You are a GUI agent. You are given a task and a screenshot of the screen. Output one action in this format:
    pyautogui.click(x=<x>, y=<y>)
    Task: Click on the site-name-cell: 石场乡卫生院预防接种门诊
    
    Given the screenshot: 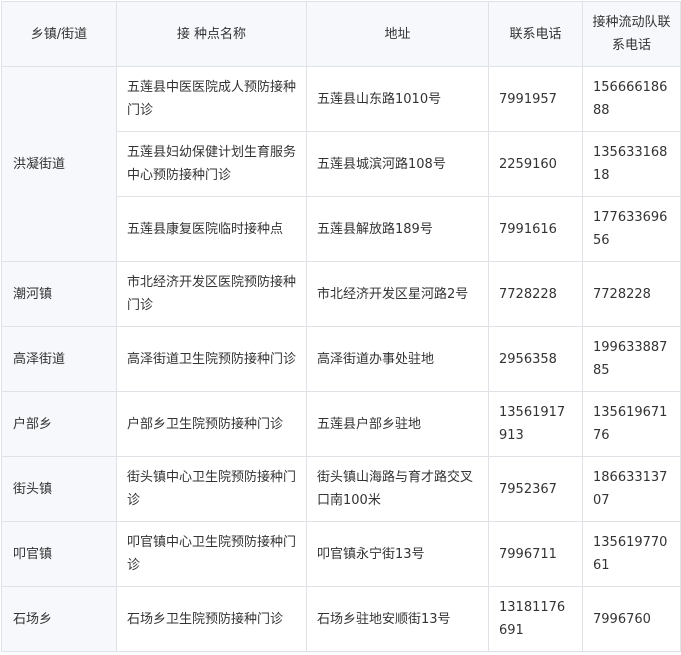 What is the action you would take?
    pyautogui.click(x=211, y=619)
    